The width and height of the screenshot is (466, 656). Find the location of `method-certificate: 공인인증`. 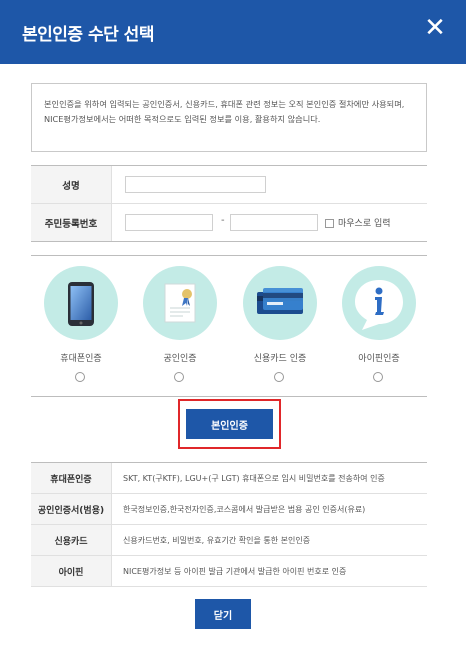

method-certificate: 공인인증 is located at coordinates (182, 328).